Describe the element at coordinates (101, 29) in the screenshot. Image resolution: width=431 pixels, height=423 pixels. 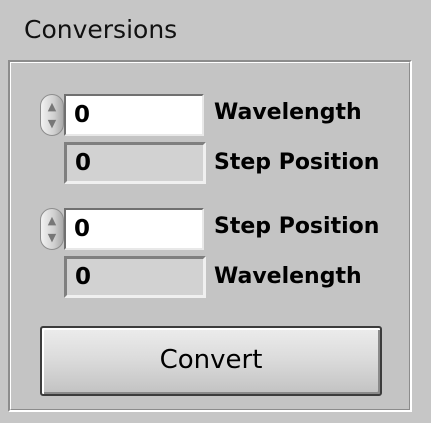
I see `panel-title: Conversions` at that location.